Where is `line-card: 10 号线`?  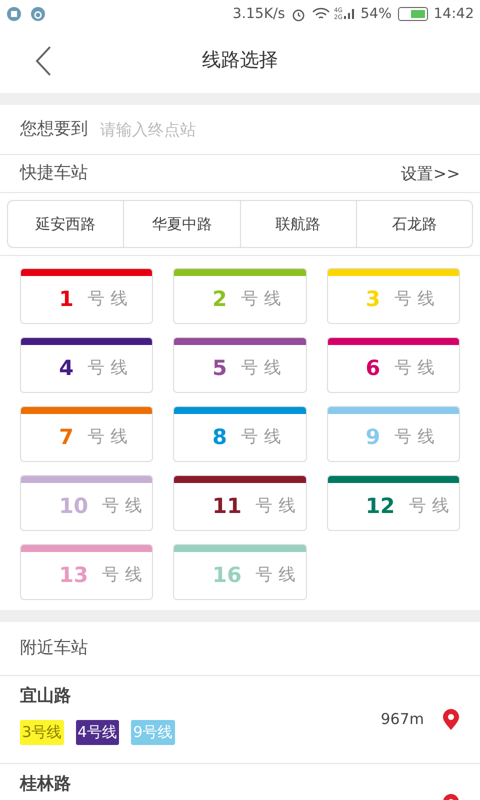 line-card: 10 号线 is located at coordinates (87, 503).